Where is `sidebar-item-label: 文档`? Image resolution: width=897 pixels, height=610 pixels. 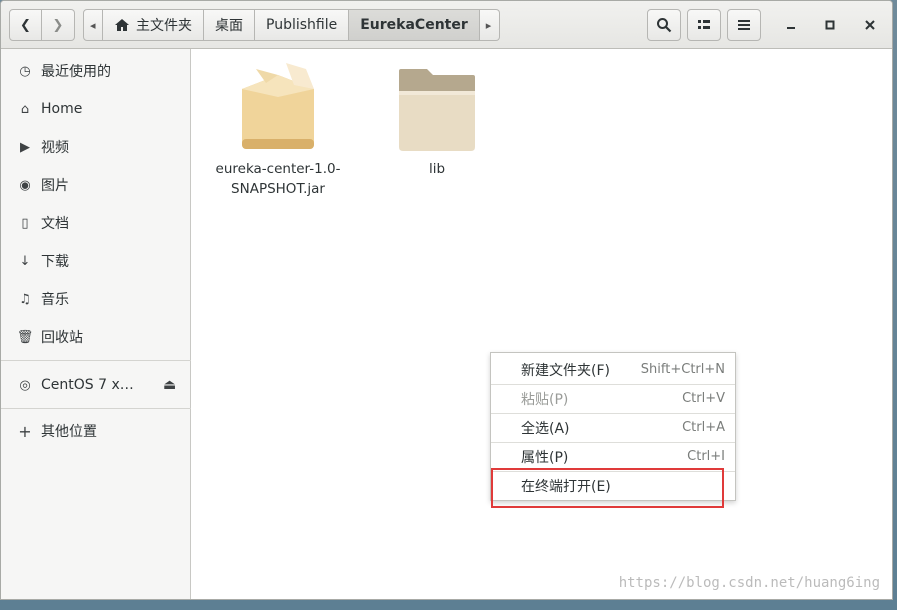
sidebar-item-label: 文档 is located at coordinates (55, 224).